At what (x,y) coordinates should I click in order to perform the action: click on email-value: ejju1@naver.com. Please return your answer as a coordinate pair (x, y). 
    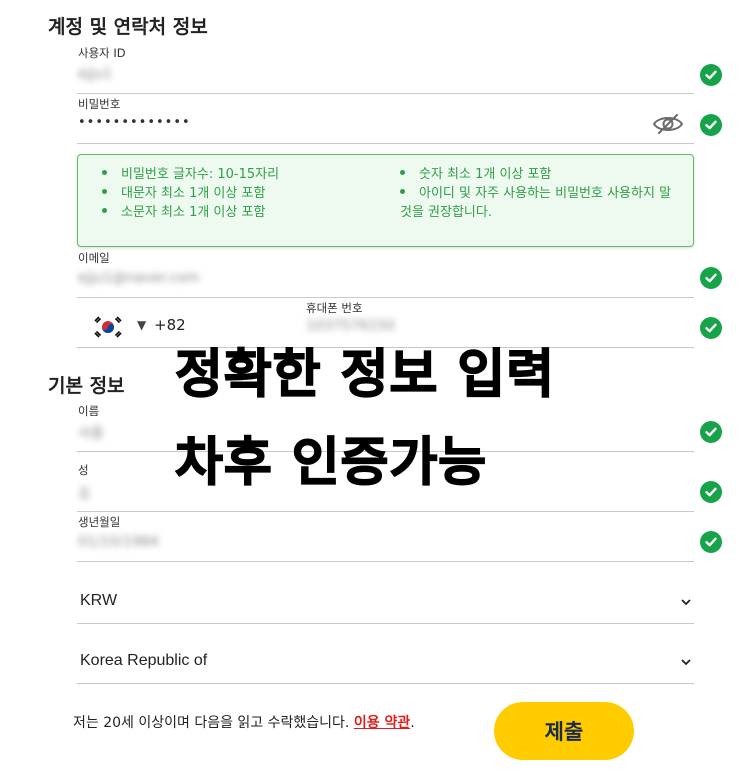
    Looking at the image, I should click on (139, 278).